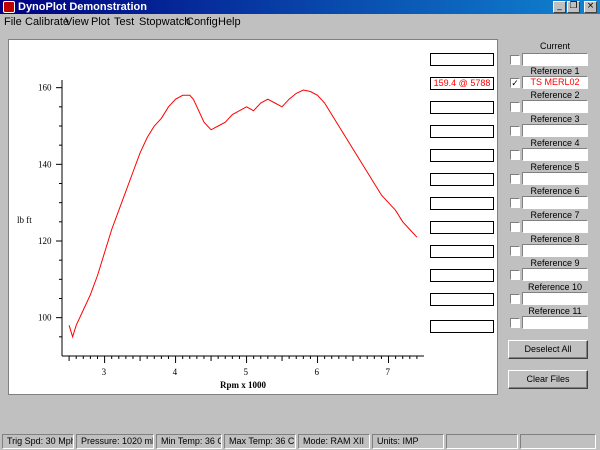 The image size is (600, 450). Describe the element at coordinates (554, 46) in the screenshot. I see `current-label: Current` at that location.